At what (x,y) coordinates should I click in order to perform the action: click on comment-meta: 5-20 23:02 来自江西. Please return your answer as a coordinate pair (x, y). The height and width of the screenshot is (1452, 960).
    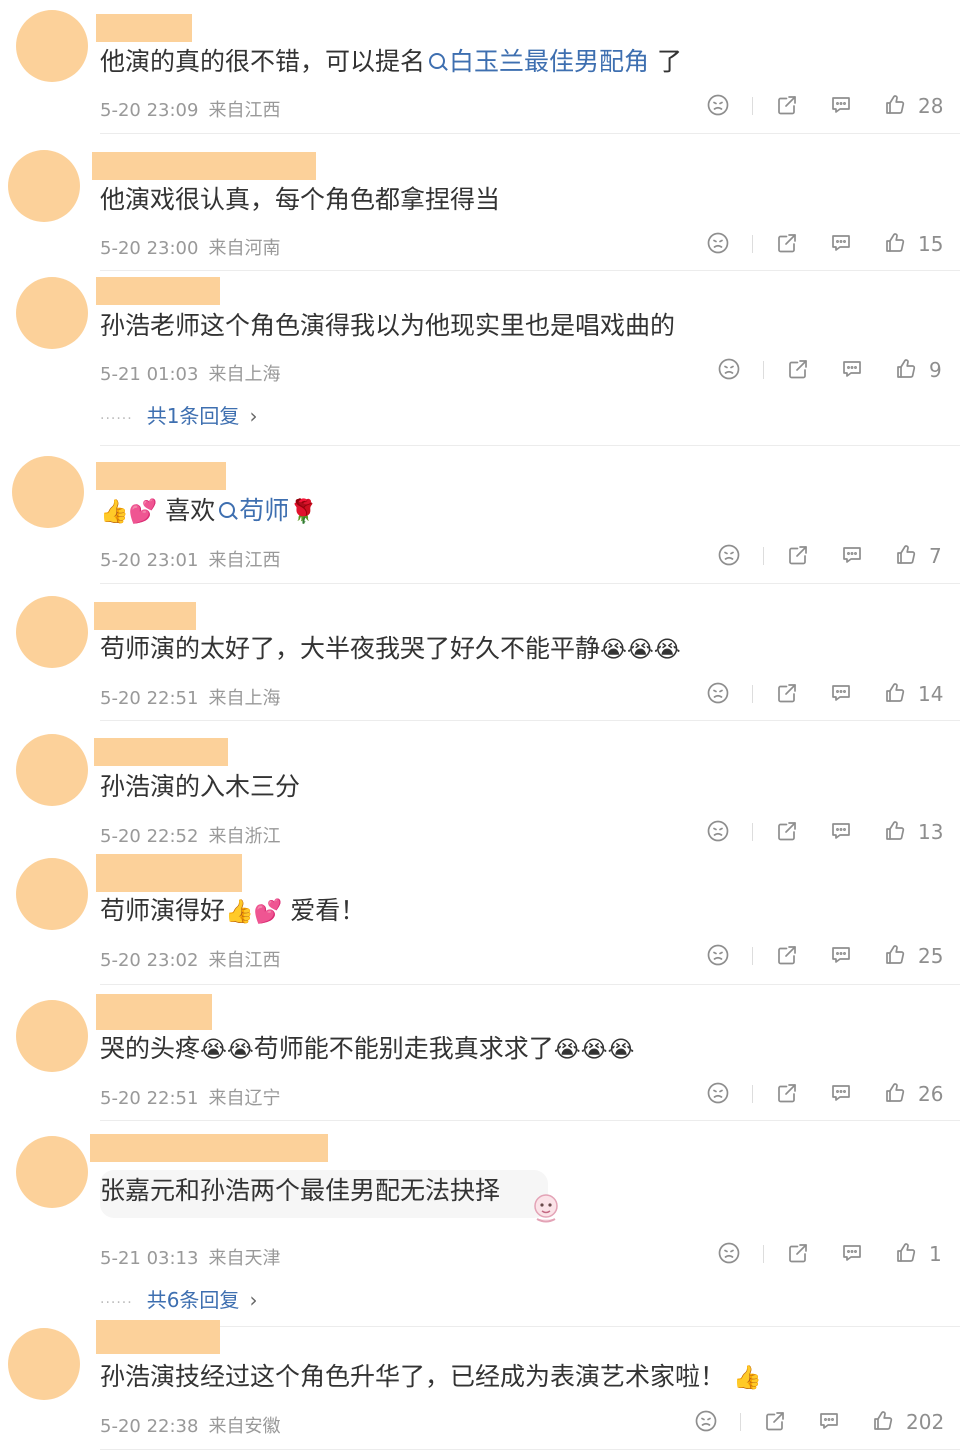
    Looking at the image, I should click on (190, 959).